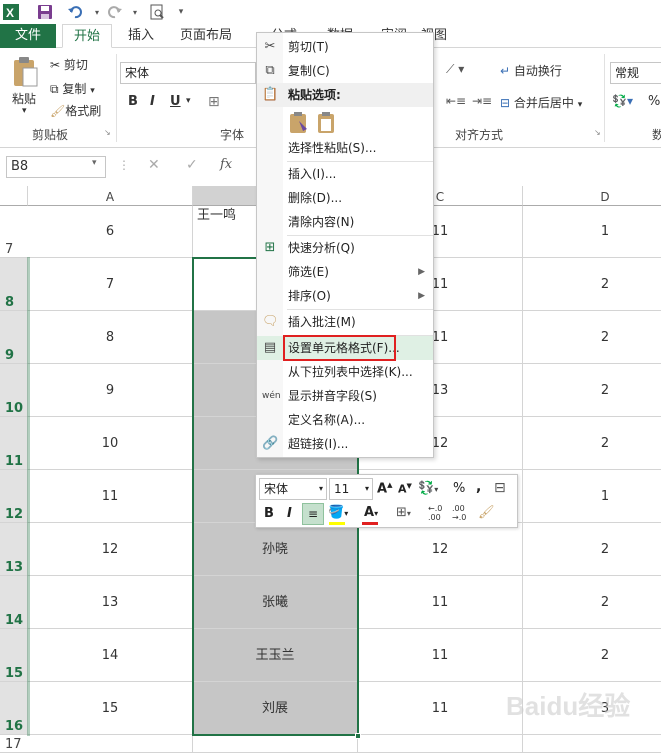 Image resolution: width=661 pixels, height=753 pixels. What do you see at coordinates (110, 196) in the screenshot?
I see `column-header-a: A` at bounding box center [110, 196].